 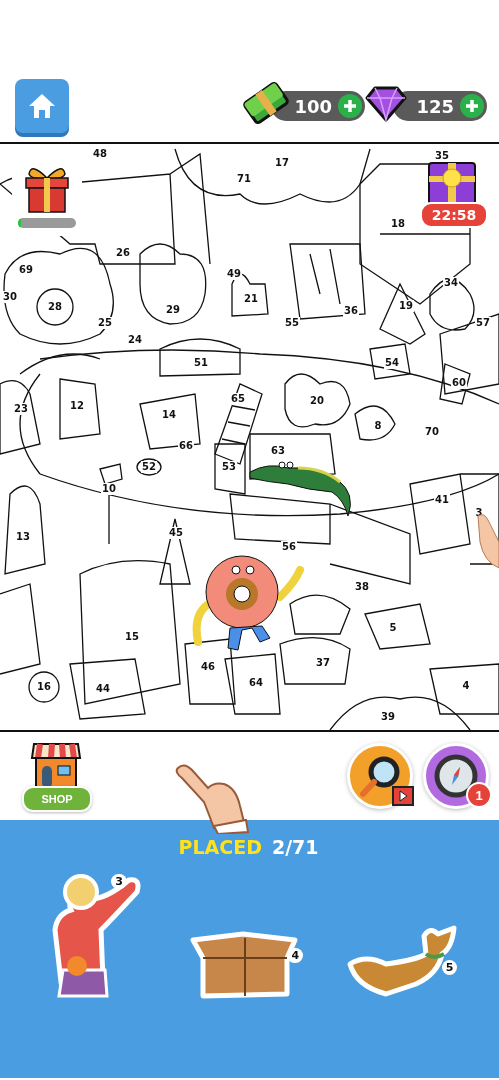 I want to click on region-number: 19, so click(x=406, y=306).